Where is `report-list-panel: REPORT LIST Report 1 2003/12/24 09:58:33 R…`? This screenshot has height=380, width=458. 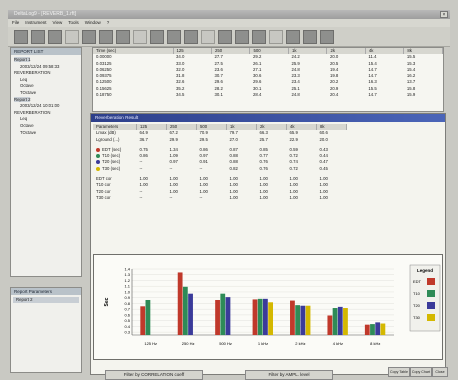
report-list-panel: REPORT LIST Report 1 2003/12/24 09:58:33 R… is located at coordinates (46, 162).